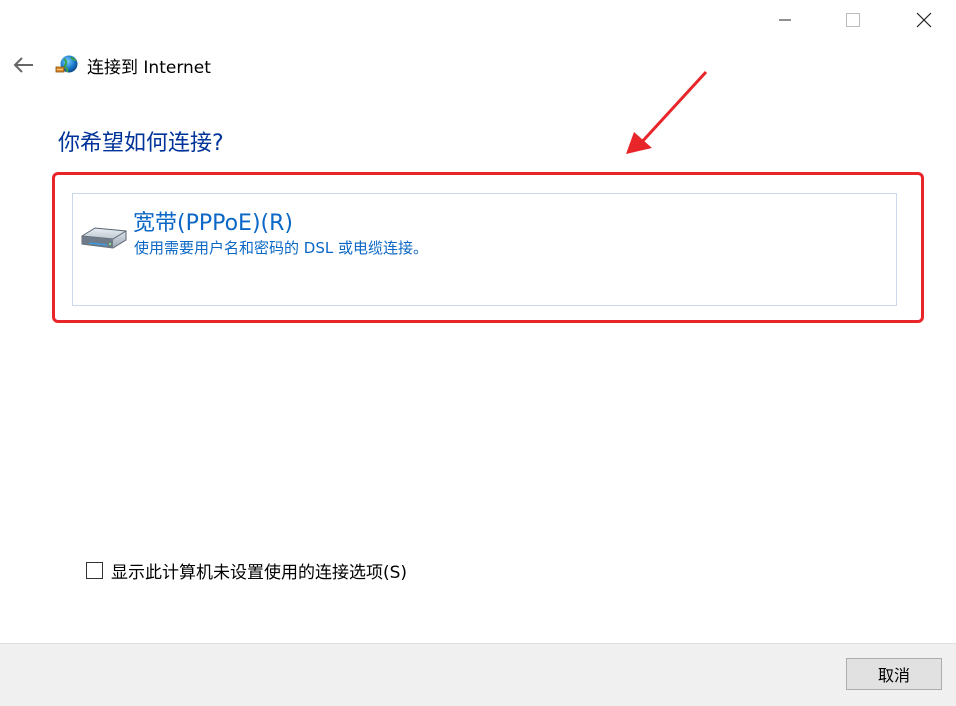  I want to click on page-heading: 你希望如何连接?, so click(141, 143).